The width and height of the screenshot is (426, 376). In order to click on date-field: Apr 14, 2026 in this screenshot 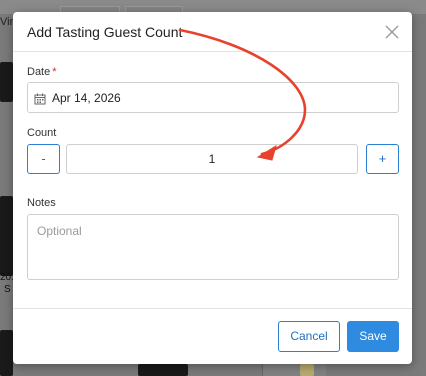, I will do `click(213, 97)`.